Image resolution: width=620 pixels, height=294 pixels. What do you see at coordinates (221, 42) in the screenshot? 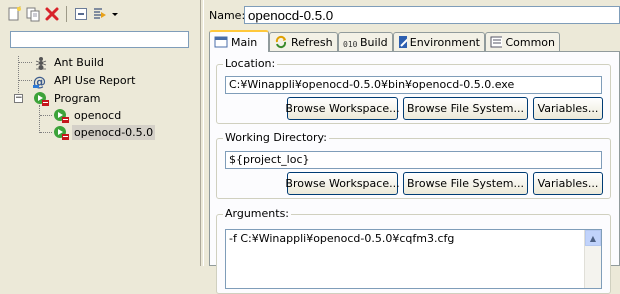
I see `main-tab-icon` at bounding box center [221, 42].